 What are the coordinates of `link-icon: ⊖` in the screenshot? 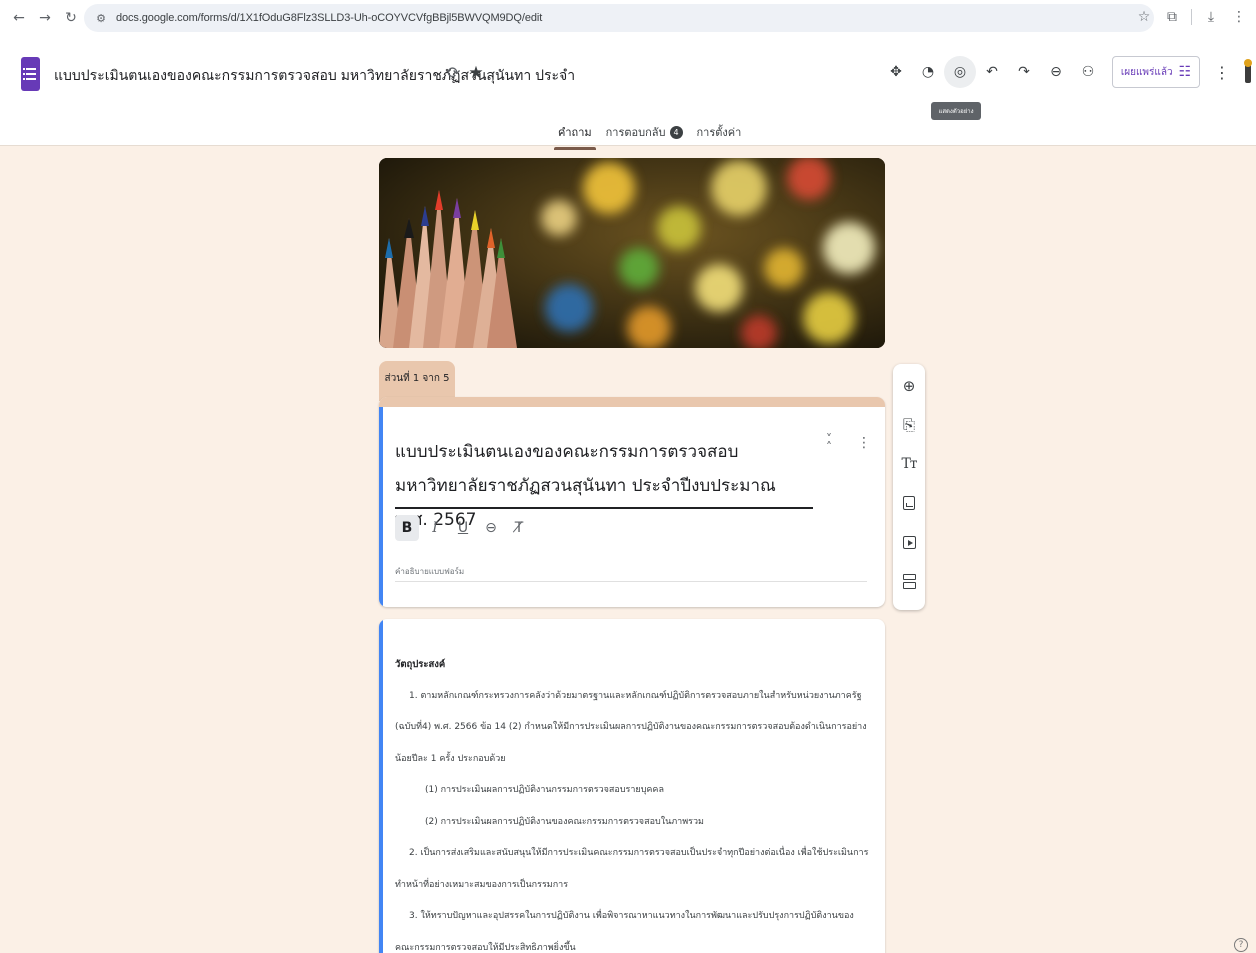 It's located at (1056, 72).